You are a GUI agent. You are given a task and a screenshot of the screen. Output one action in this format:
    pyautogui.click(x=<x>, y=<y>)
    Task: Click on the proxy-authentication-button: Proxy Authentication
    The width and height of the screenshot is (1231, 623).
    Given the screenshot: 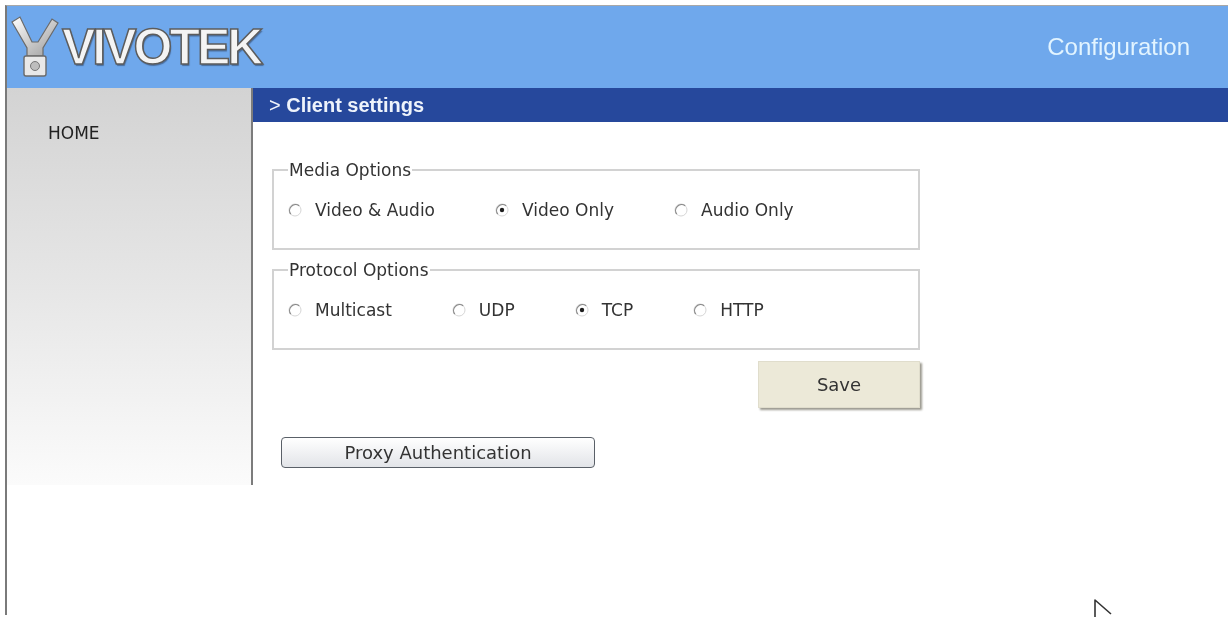 What is the action you would take?
    pyautogui.click(x=438, y=452)
    